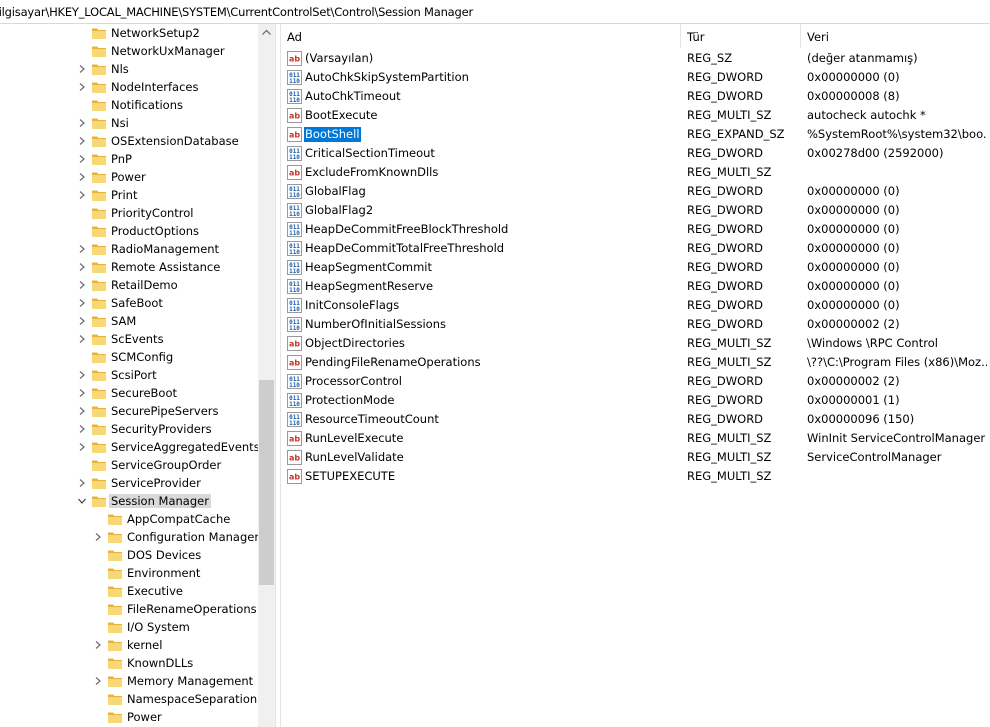  Describe the element at coordinates (266, 482) in the screenshot. I see `scrollbar-thumb` at that location.